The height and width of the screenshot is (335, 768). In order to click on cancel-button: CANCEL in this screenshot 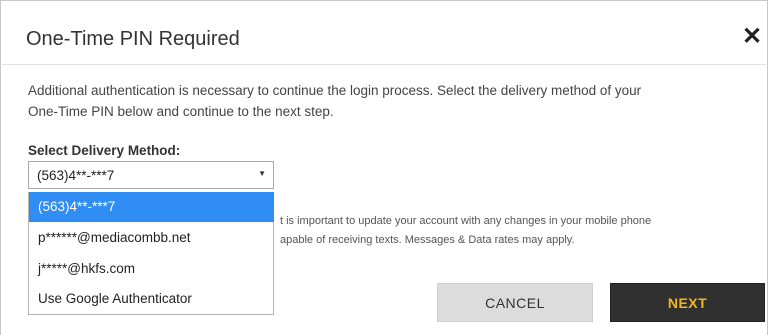, I will do `click(515, 302)`.